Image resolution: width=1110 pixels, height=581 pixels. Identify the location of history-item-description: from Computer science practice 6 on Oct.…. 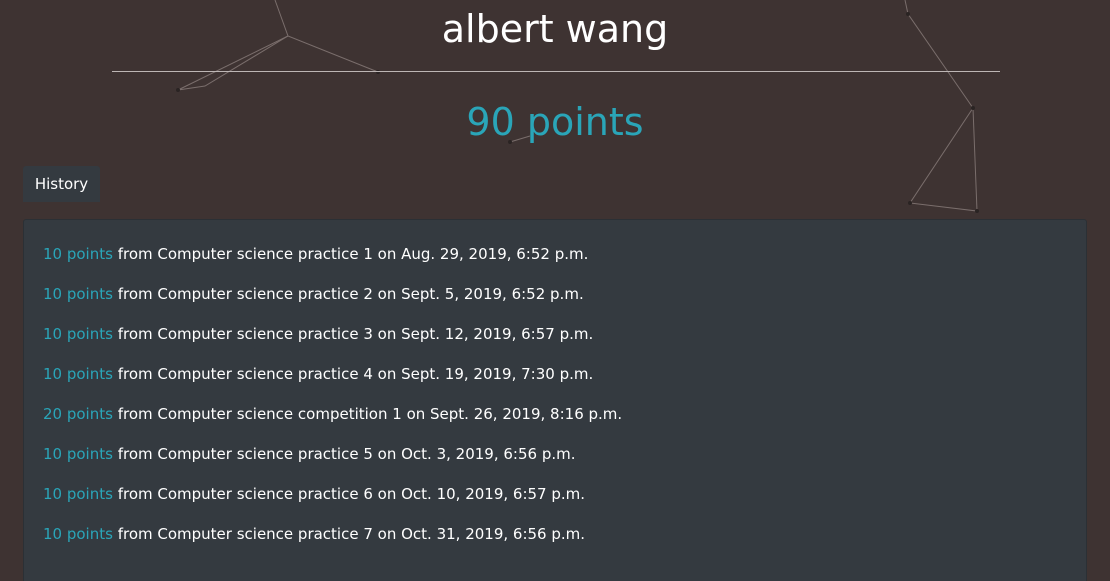
(349, 494).